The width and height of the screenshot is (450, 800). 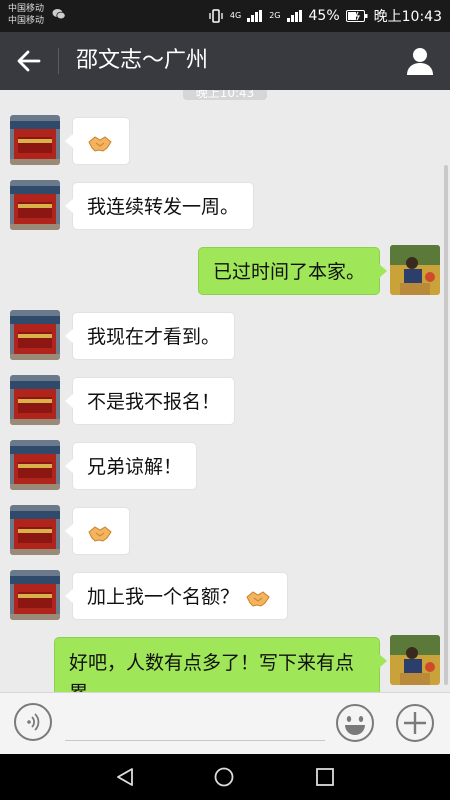 What do you see at coordinates (26, 21) in the screenshot?
I see `carrier-2: 中国移动` at bounding box center [26, 21].